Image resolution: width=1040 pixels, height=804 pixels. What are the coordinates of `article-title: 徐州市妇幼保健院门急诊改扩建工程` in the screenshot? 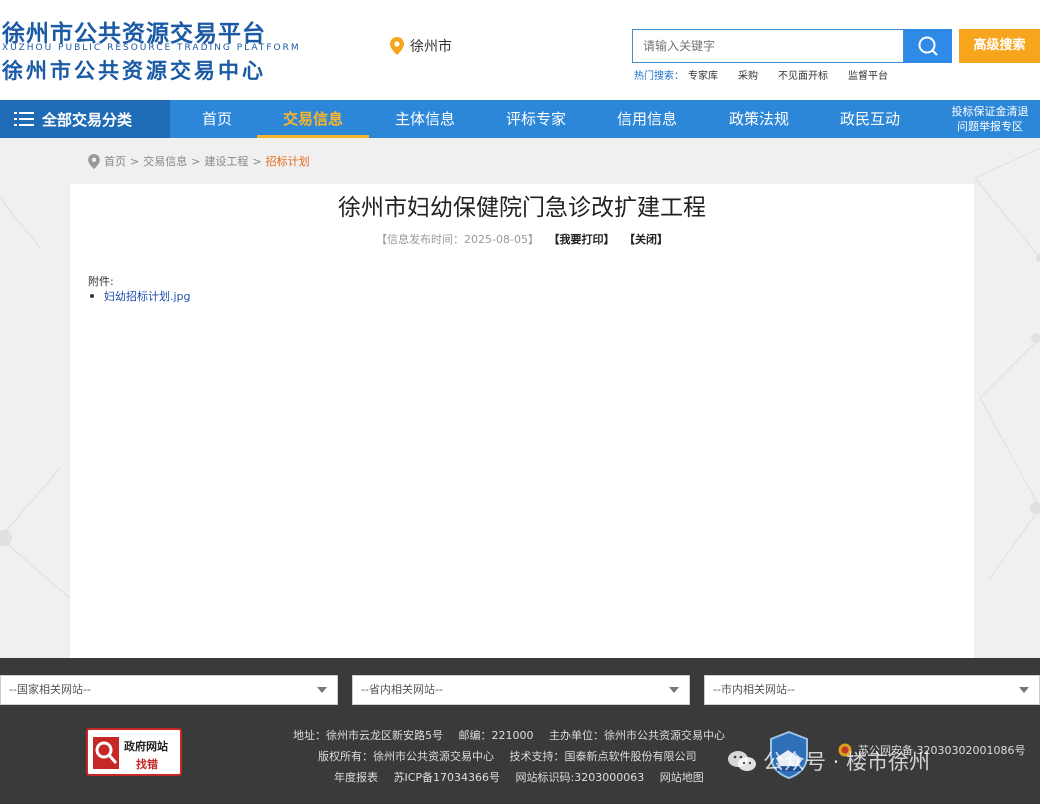 It's located at (522, 208).